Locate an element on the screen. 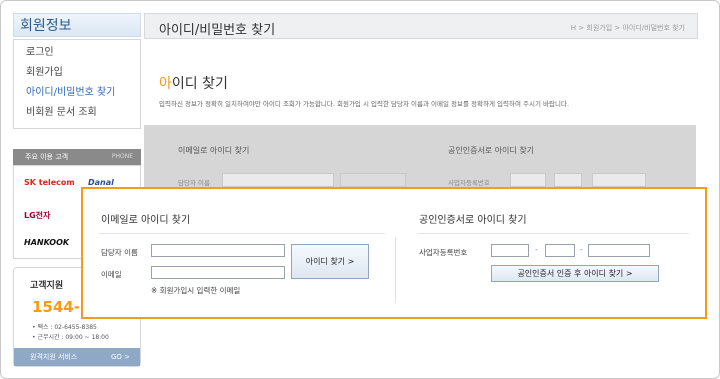  partner-logo-sk: SK telecom is located at coordinates (49, 182).